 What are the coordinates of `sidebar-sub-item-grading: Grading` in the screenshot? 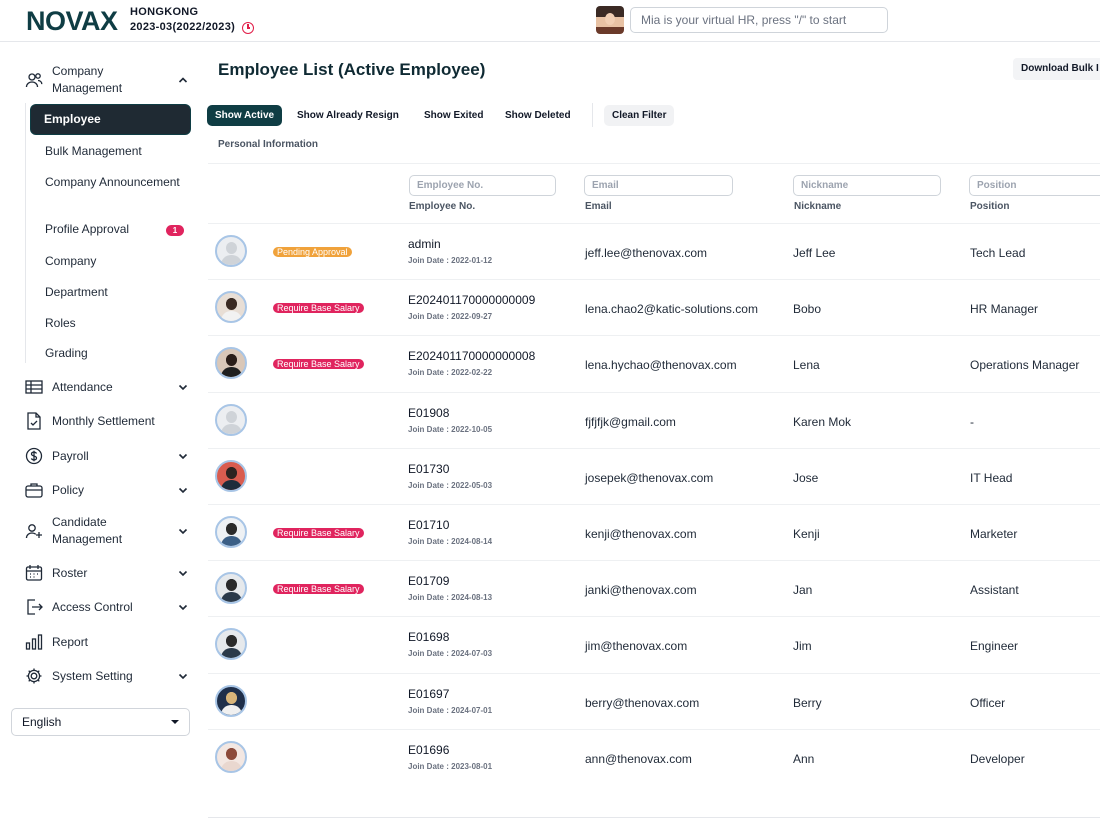 It's located at (115, 353).